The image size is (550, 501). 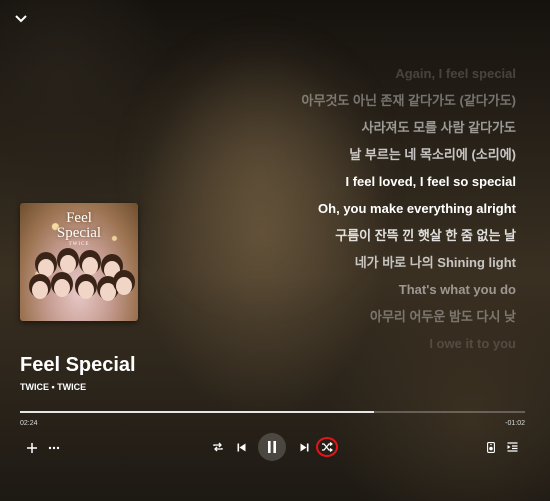 I want to click on lyric-line-active: Oh, you make everything alright, so click(x=336, y=208).